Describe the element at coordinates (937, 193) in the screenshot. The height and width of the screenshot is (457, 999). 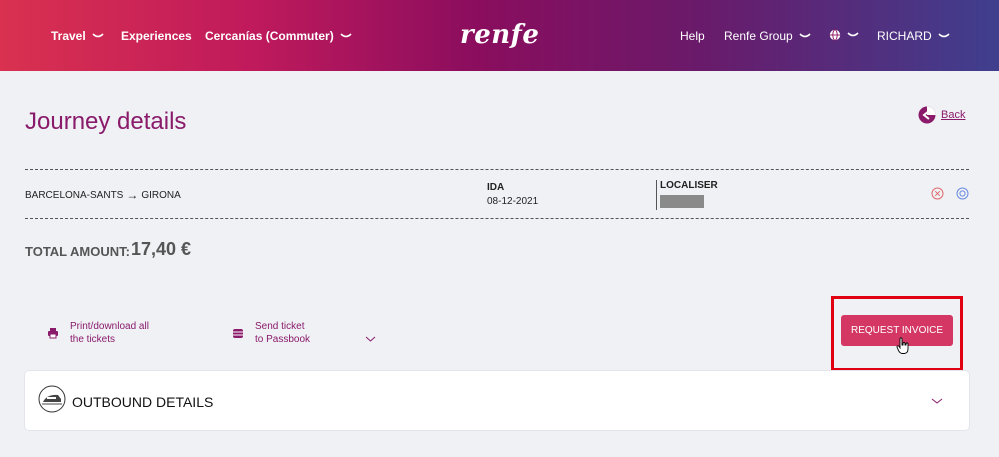
I see `cancel-ticket-icon` at that location.